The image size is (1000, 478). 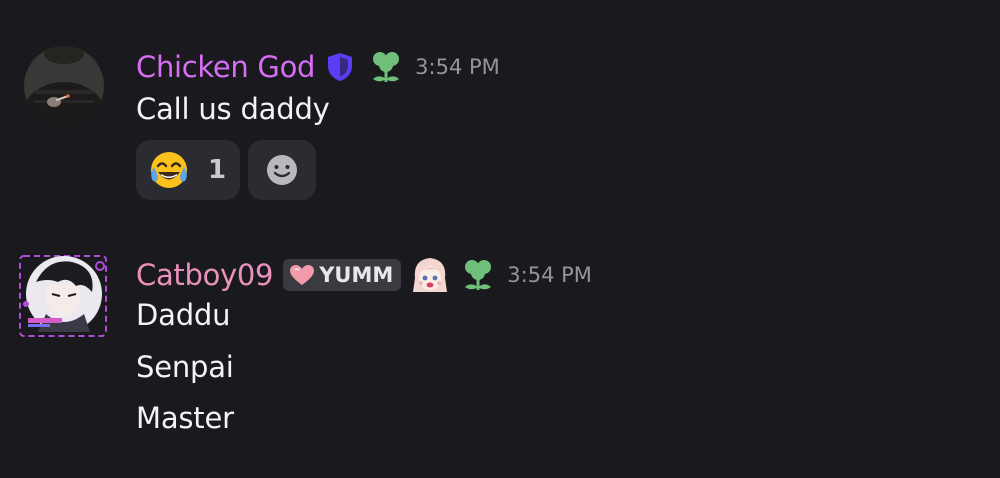 I want to click on add-reaction-button, so click(x=282, y=170).